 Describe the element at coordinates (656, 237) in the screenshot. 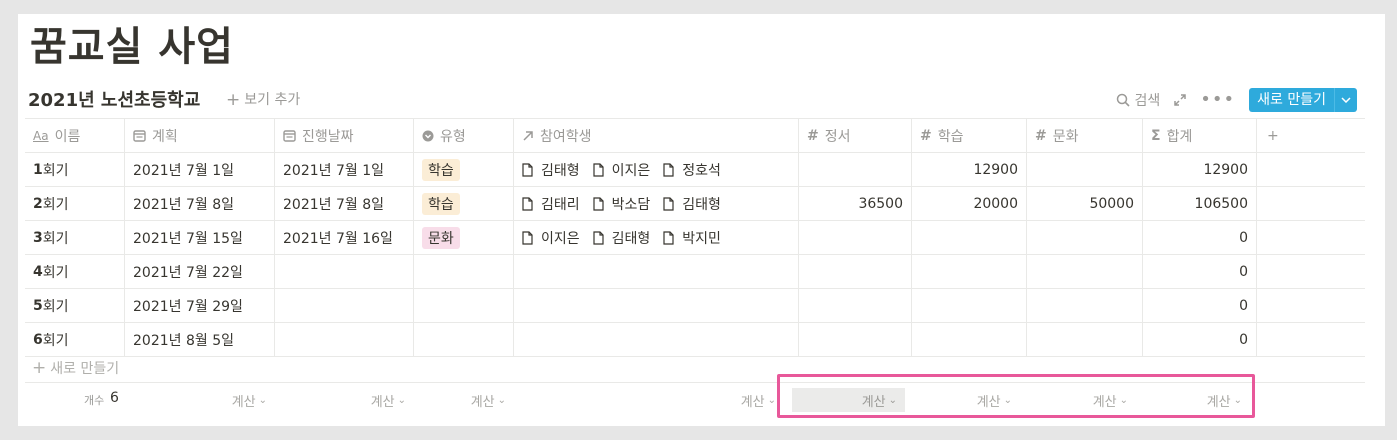

I see `cell-students: 이지은 김태형 박지민` at that location.